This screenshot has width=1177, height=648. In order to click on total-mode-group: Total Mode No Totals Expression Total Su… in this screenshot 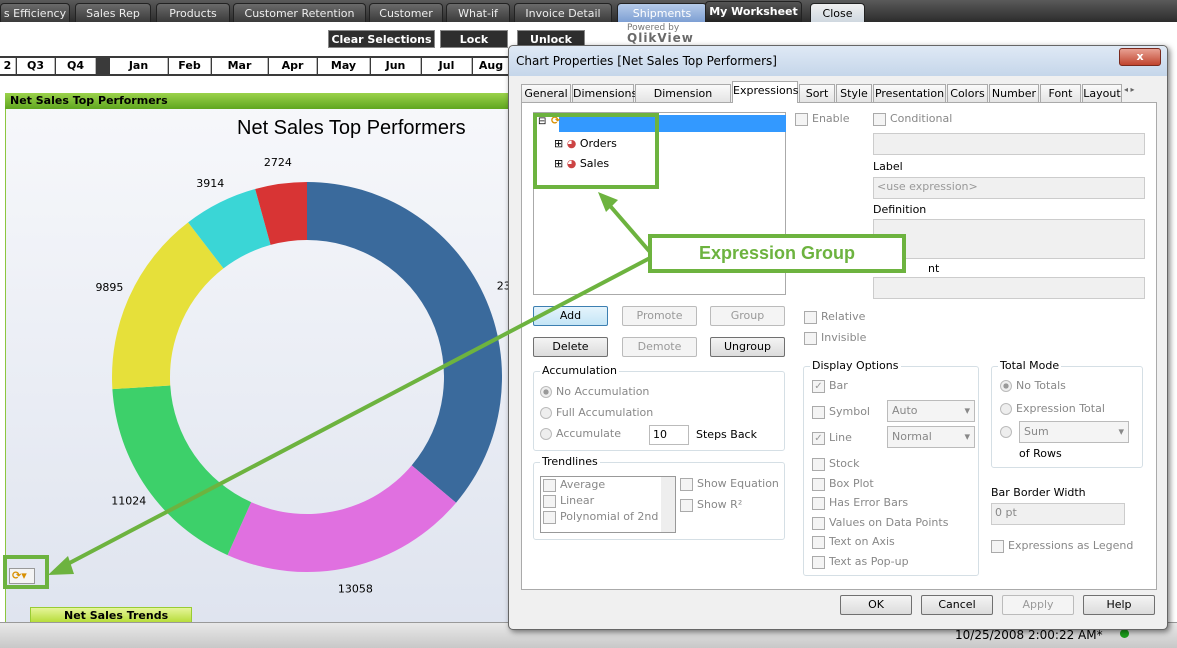, I will do `click(1067, 413)`.